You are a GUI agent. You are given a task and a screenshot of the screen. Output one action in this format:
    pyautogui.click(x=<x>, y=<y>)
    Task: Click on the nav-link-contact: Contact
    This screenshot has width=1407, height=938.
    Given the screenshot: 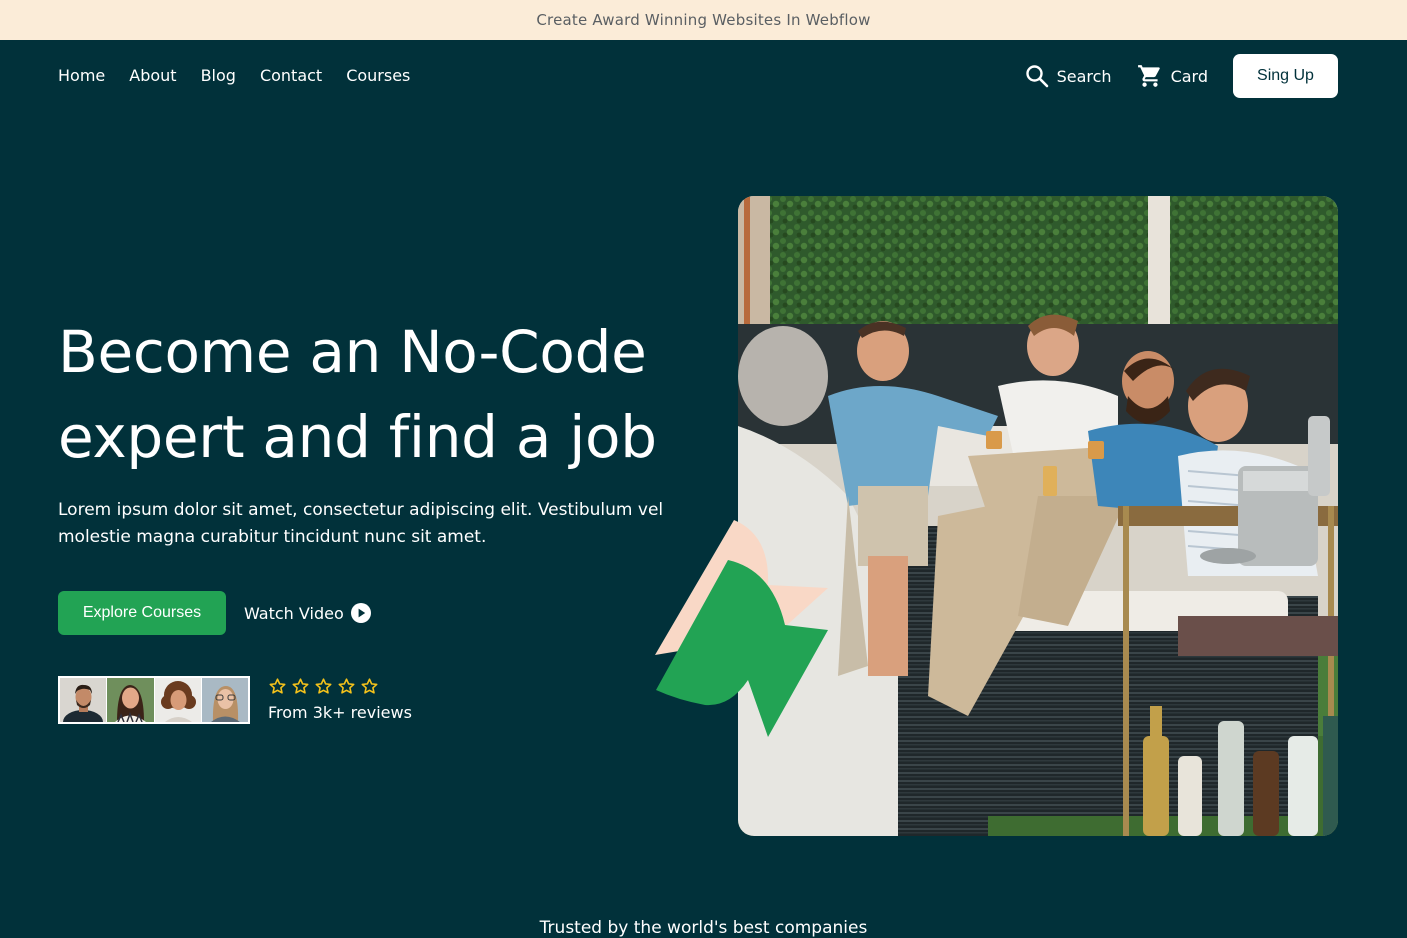 What is the action you would take?
    pyautogui.click(x=291, y=76)
    